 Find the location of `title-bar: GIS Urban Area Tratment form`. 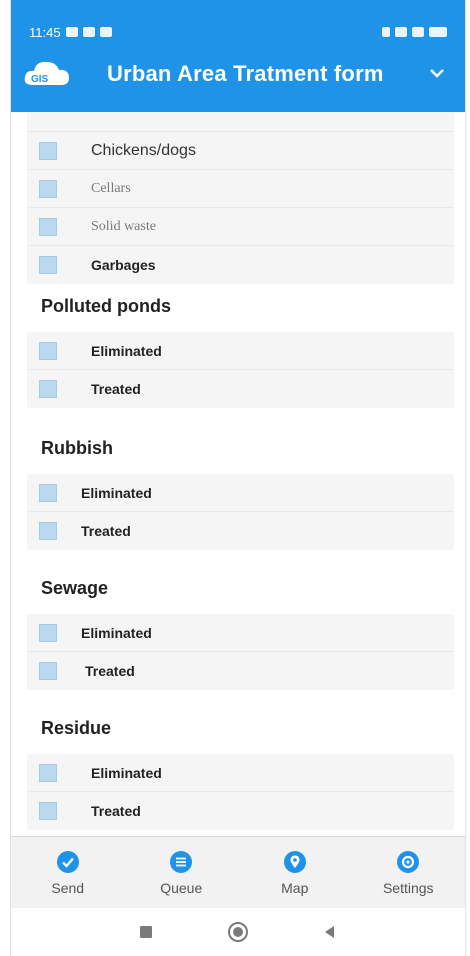

title-bar: GIS Urban Area Tratment form is located at coordinates (238, 74).